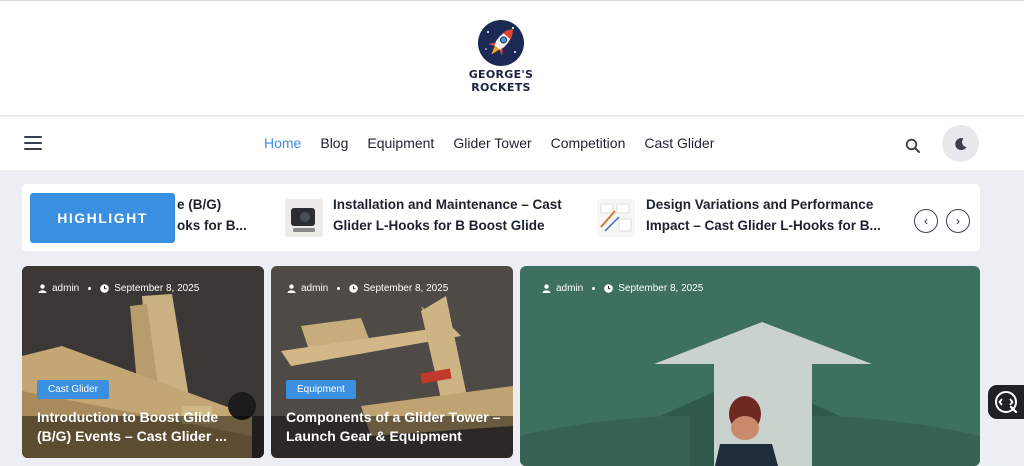  Describe the element at coordinates (501, 87) in the screenshot. I see `logo-text-line2: ROCKETS` at that location.